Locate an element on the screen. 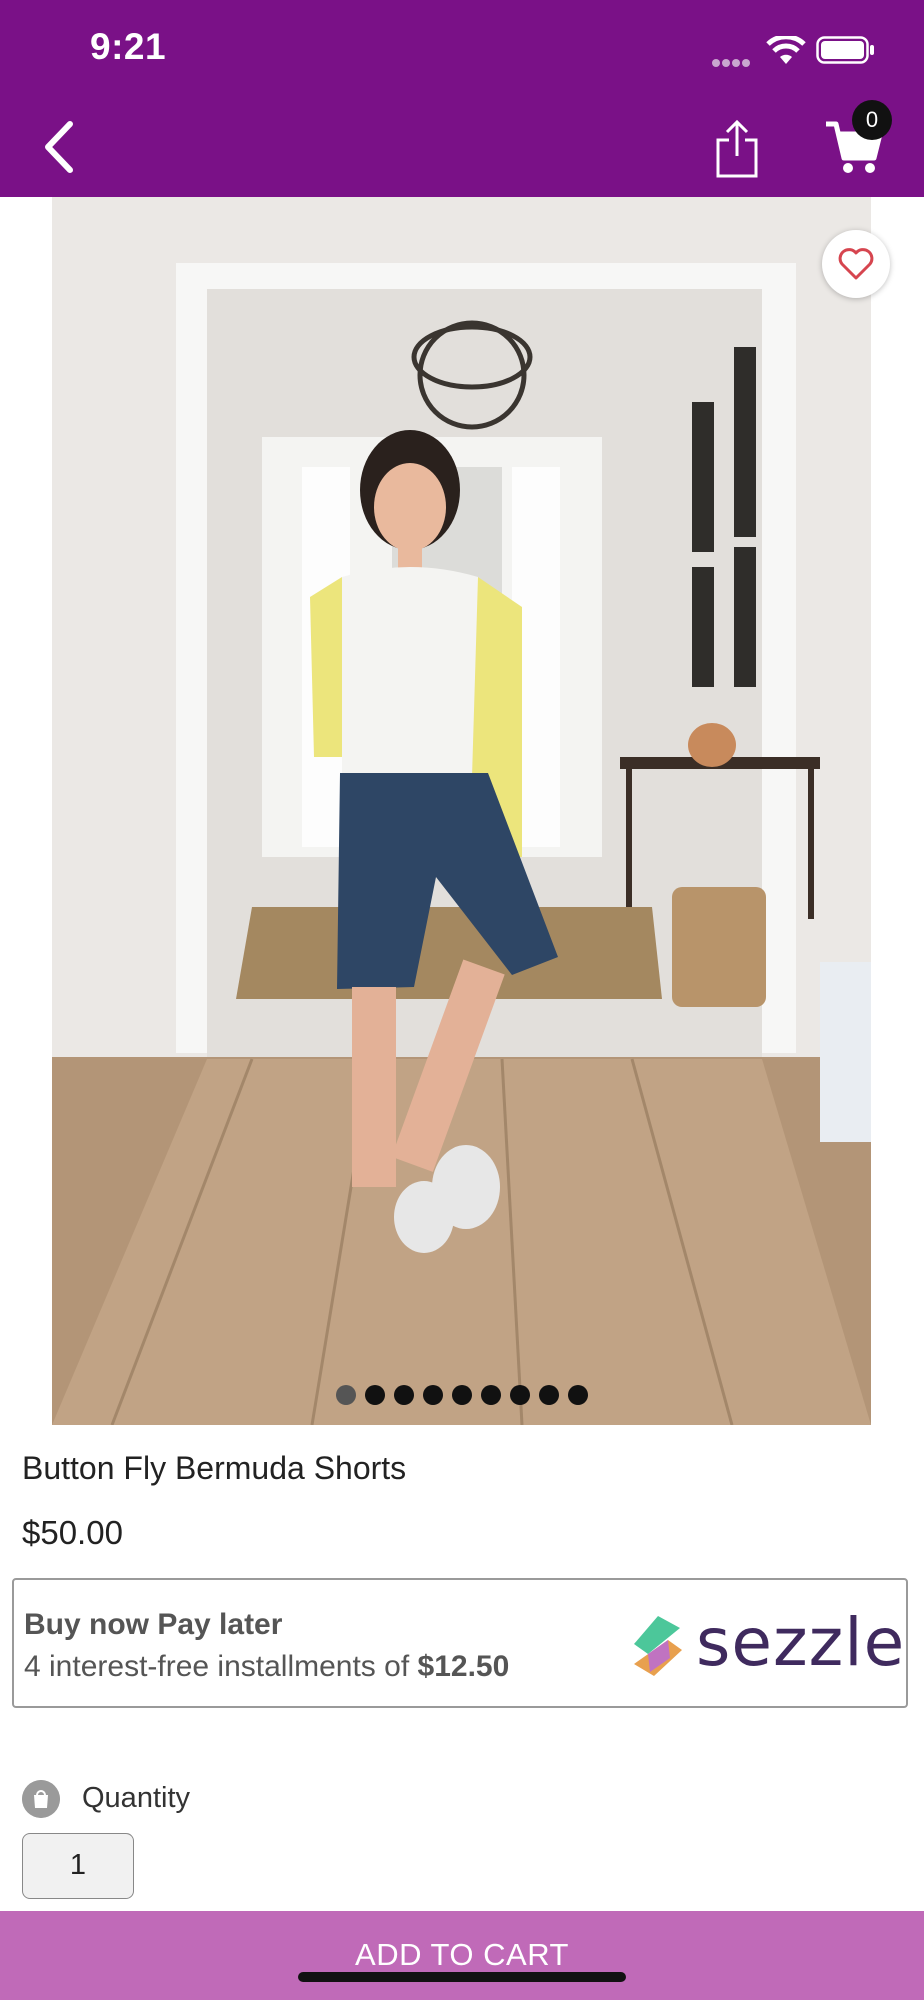  sezzle-installment-amount: $12.50 is located at coordinates (463, 1666).